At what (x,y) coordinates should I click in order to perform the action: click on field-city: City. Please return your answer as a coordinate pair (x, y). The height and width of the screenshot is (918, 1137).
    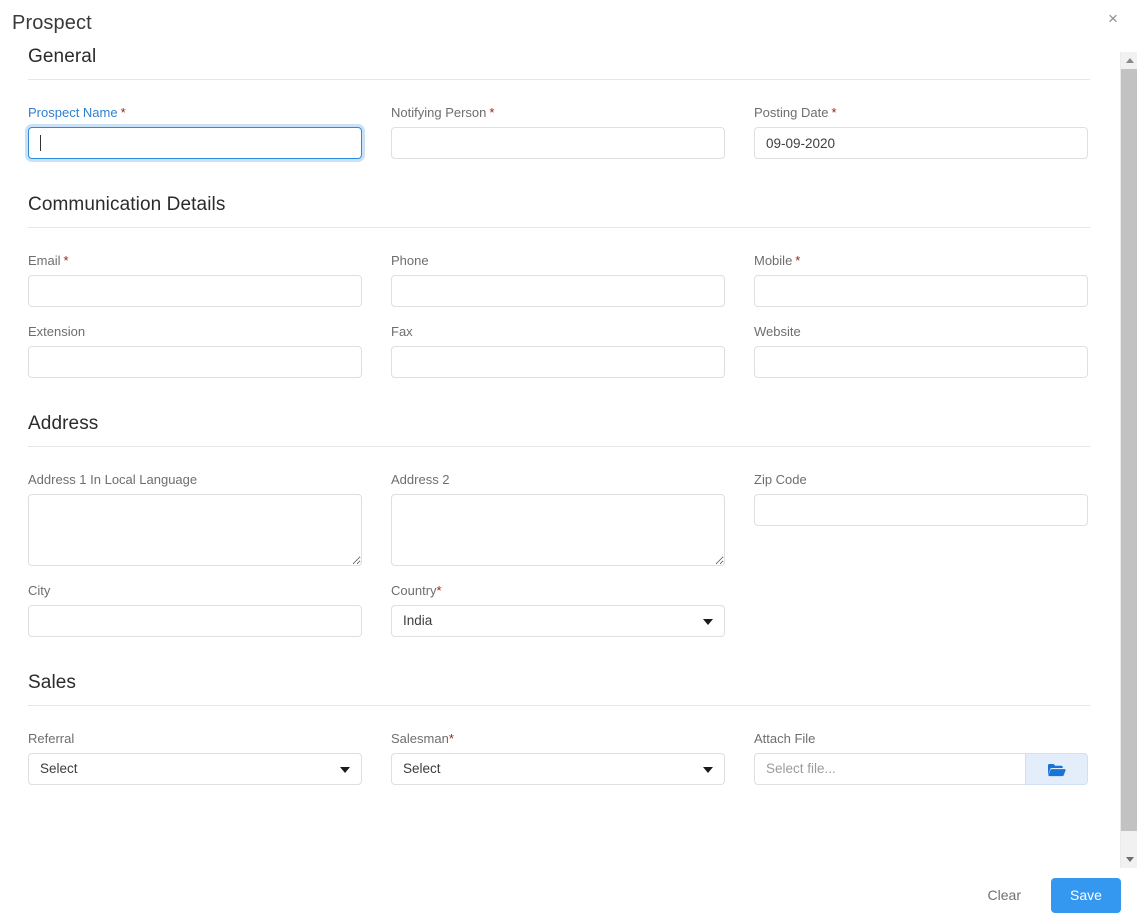
    Looking at the image, I should click on (195, 609).